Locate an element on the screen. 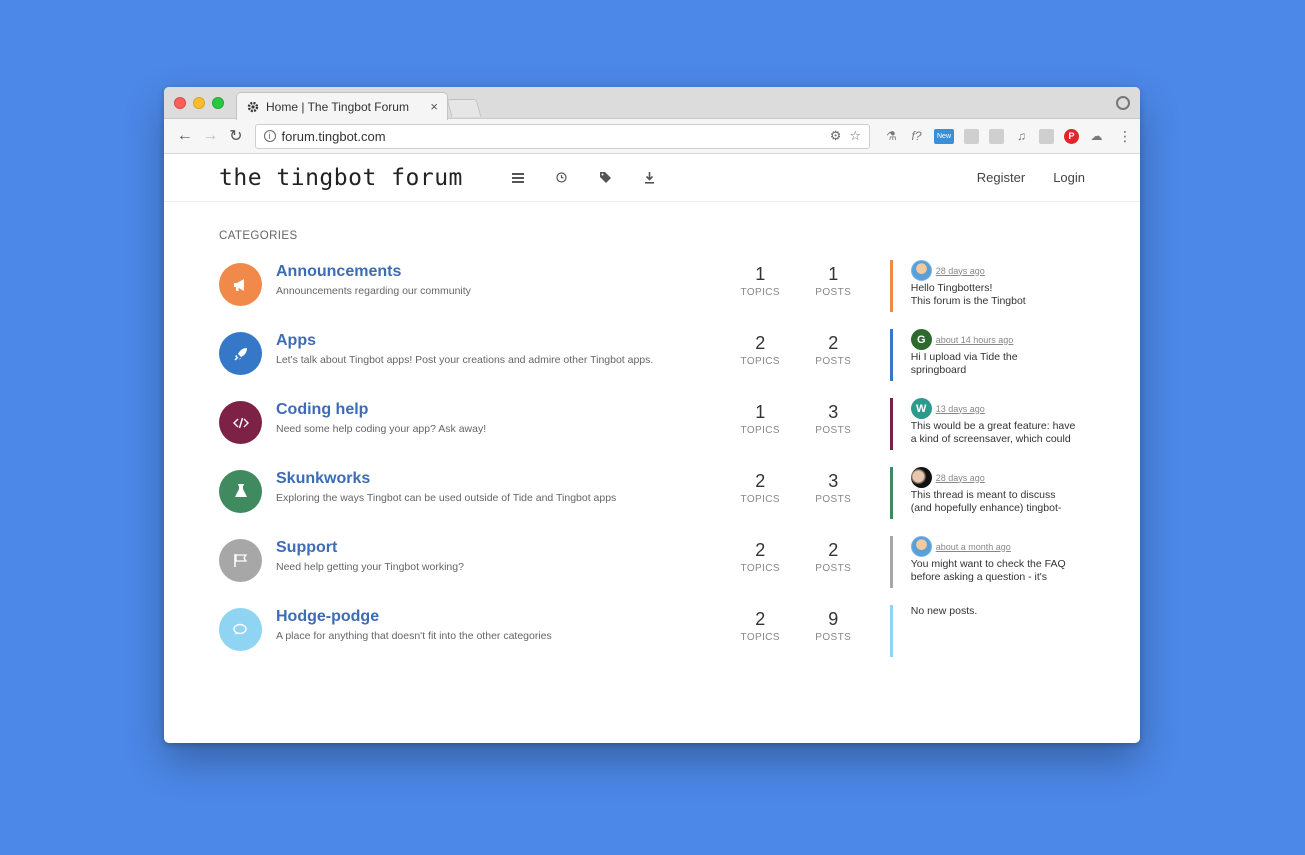  function-extension-icon: f? is located at coordinates (916, 136).